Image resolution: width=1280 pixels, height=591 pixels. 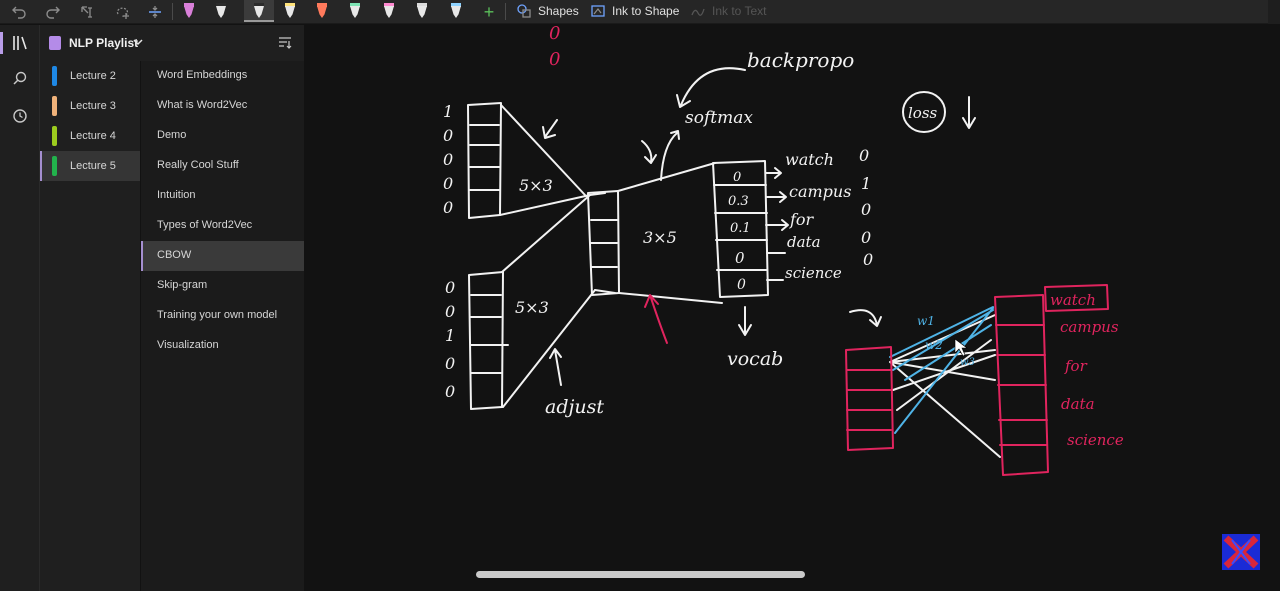 What do you see at coordinates (172, 135) in the screenshot?
I see `page-label: Demo` at bounding box center [172, 135].